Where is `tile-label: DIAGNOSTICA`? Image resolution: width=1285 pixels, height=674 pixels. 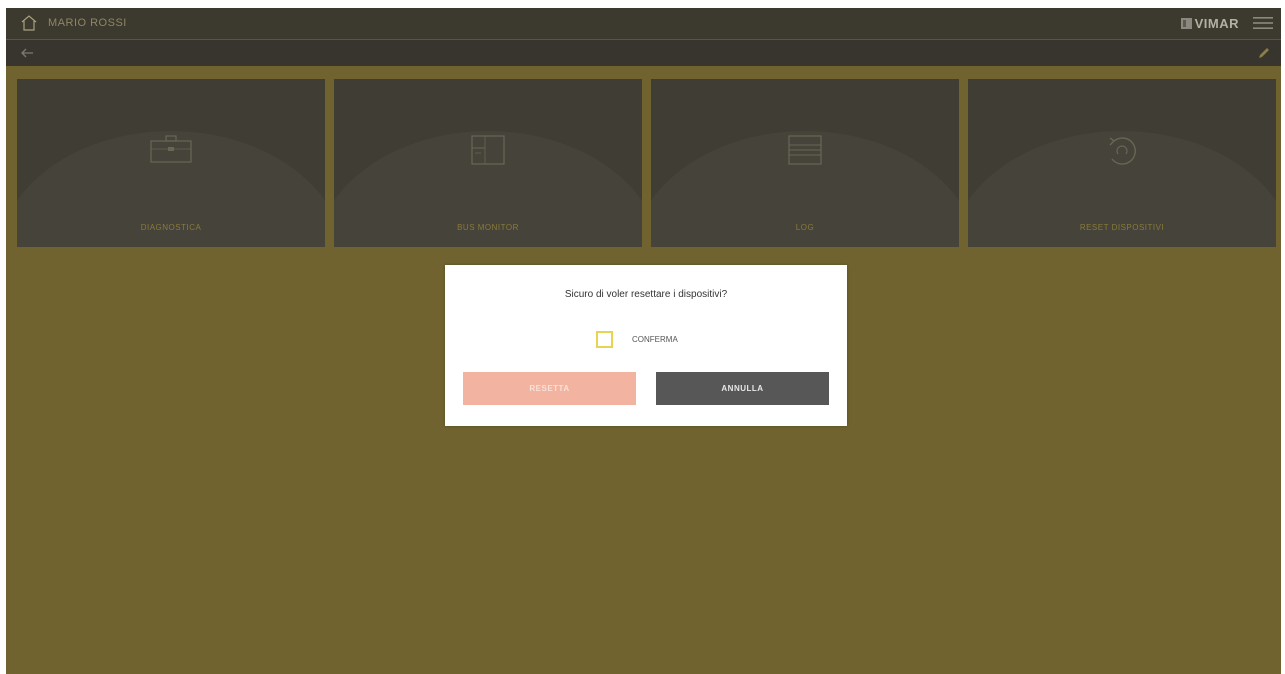 tile-label: DIAGNOSTICA is located at coordinates (171, 227).